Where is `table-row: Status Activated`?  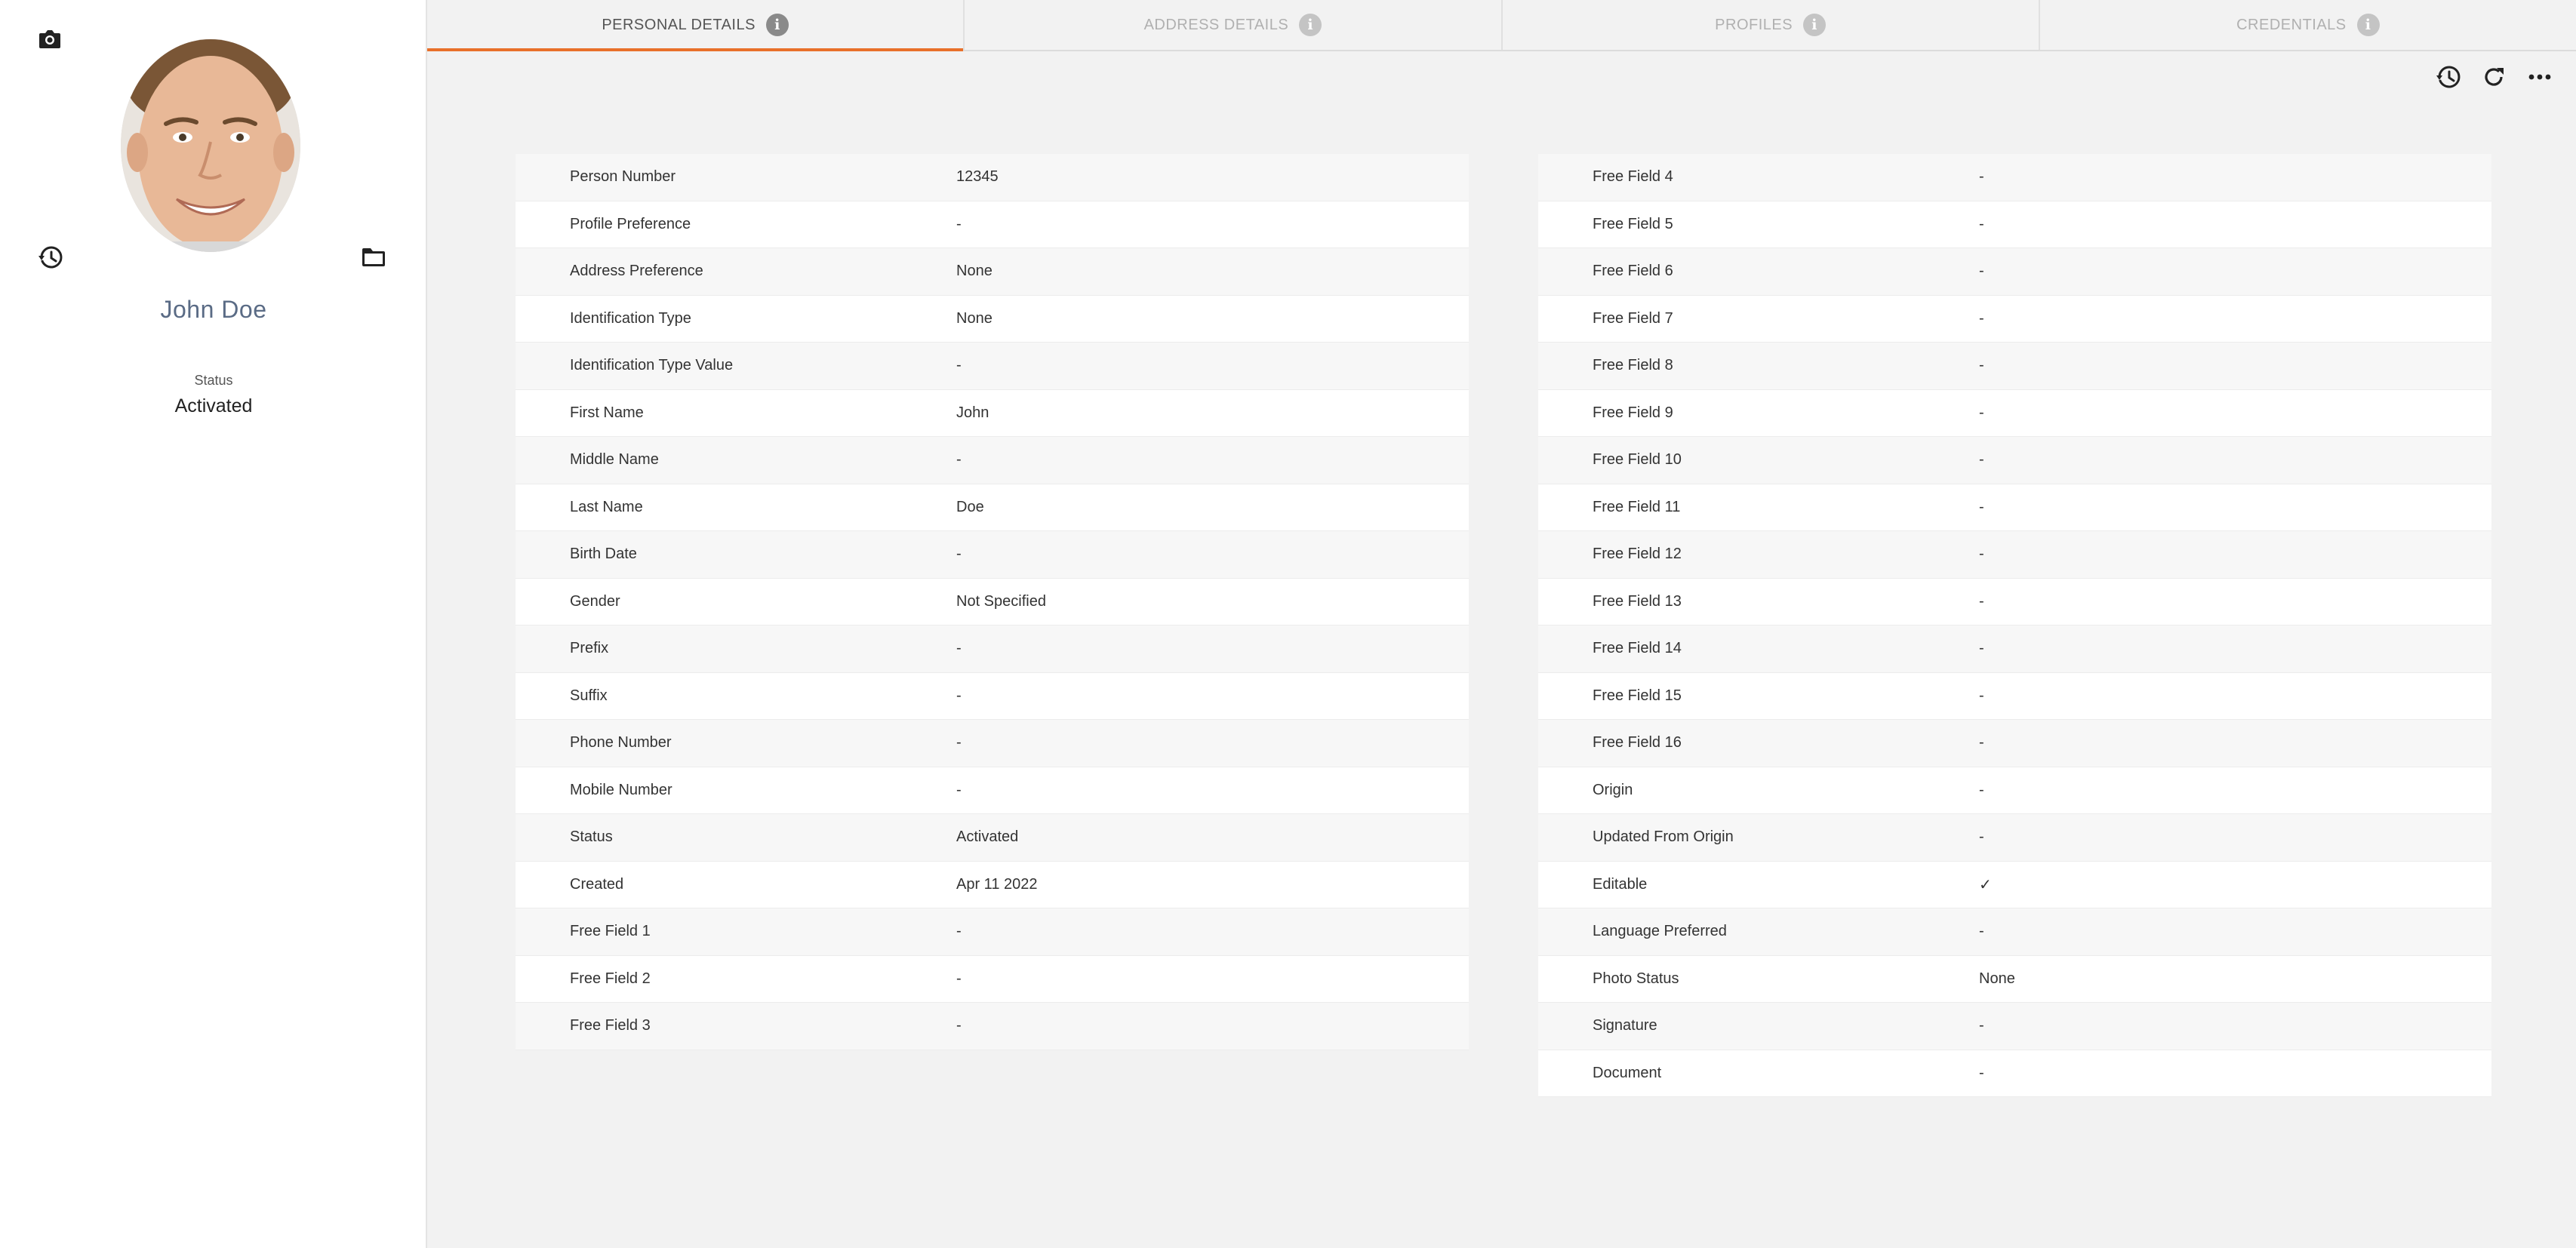
table-row: Status Activated is located at coordinates (992, 838).